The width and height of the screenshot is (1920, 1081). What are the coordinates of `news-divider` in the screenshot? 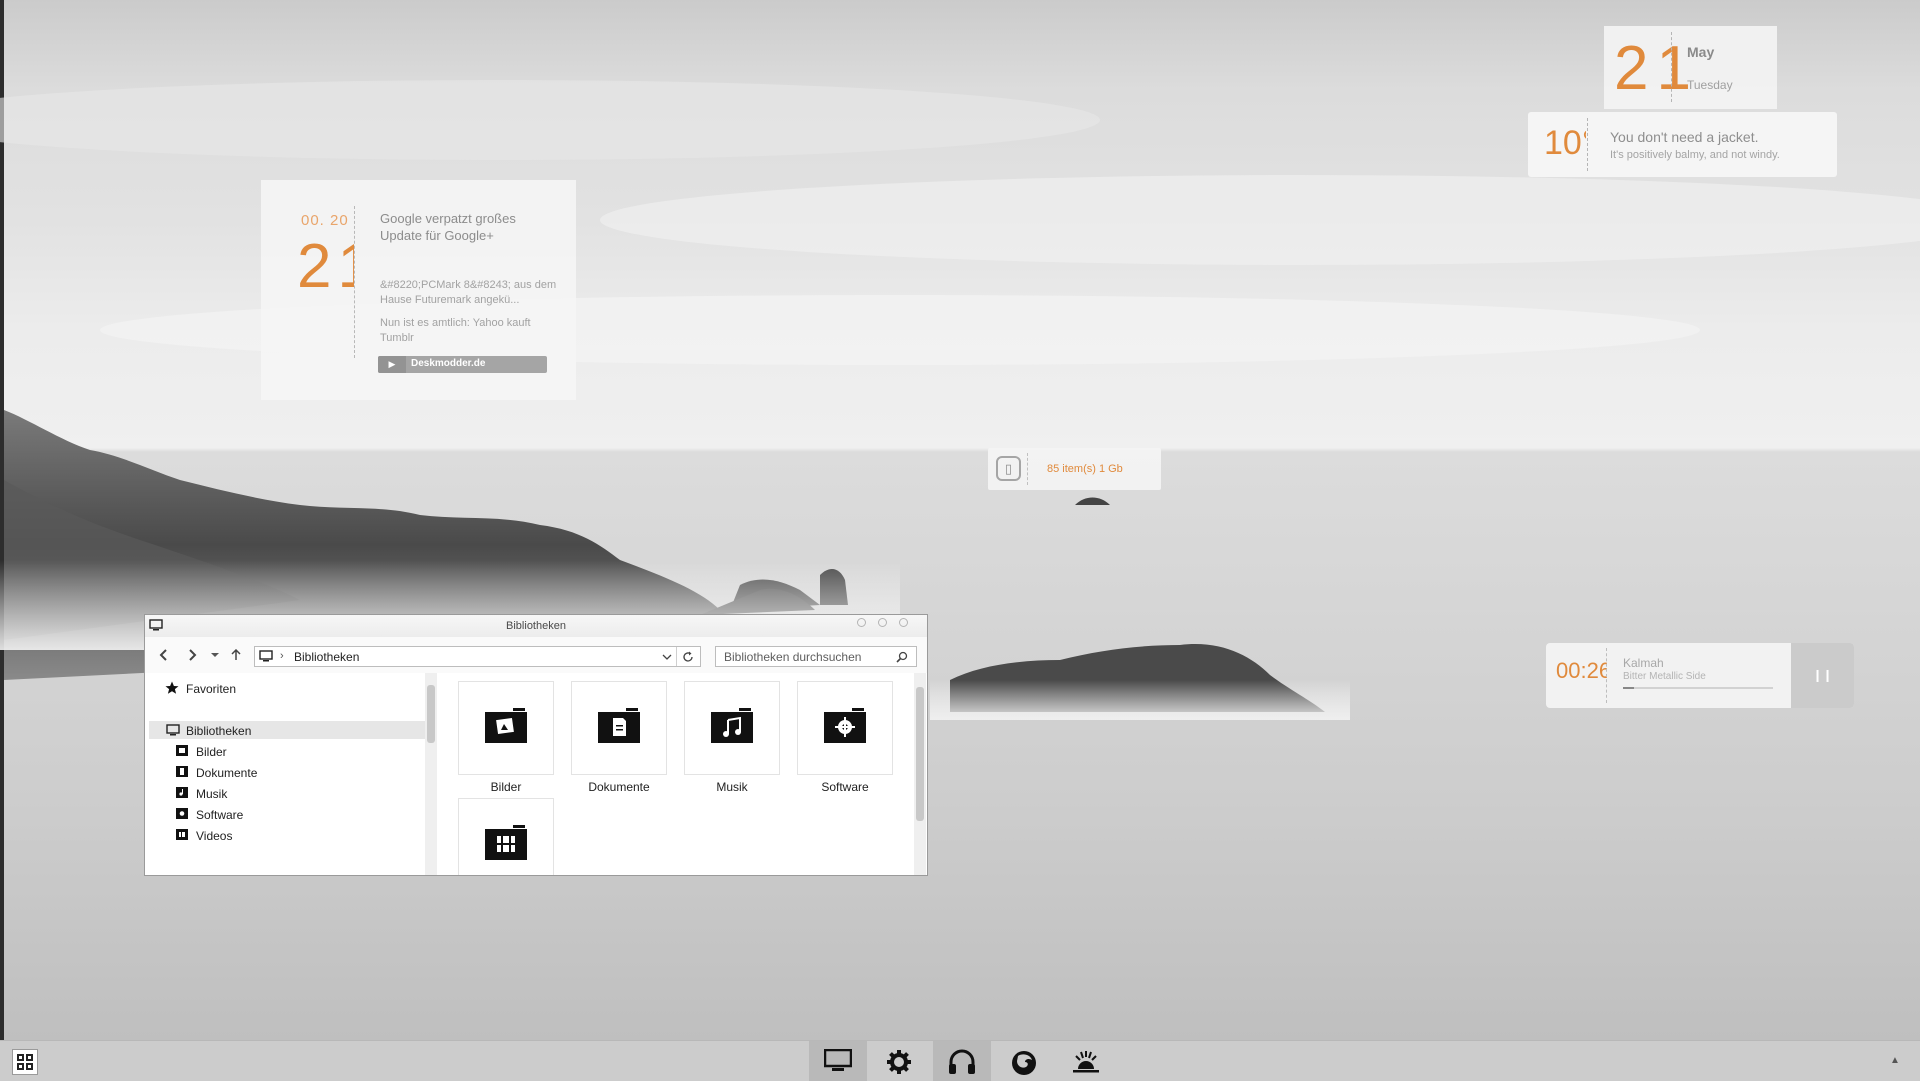 It's located at (354, 282).